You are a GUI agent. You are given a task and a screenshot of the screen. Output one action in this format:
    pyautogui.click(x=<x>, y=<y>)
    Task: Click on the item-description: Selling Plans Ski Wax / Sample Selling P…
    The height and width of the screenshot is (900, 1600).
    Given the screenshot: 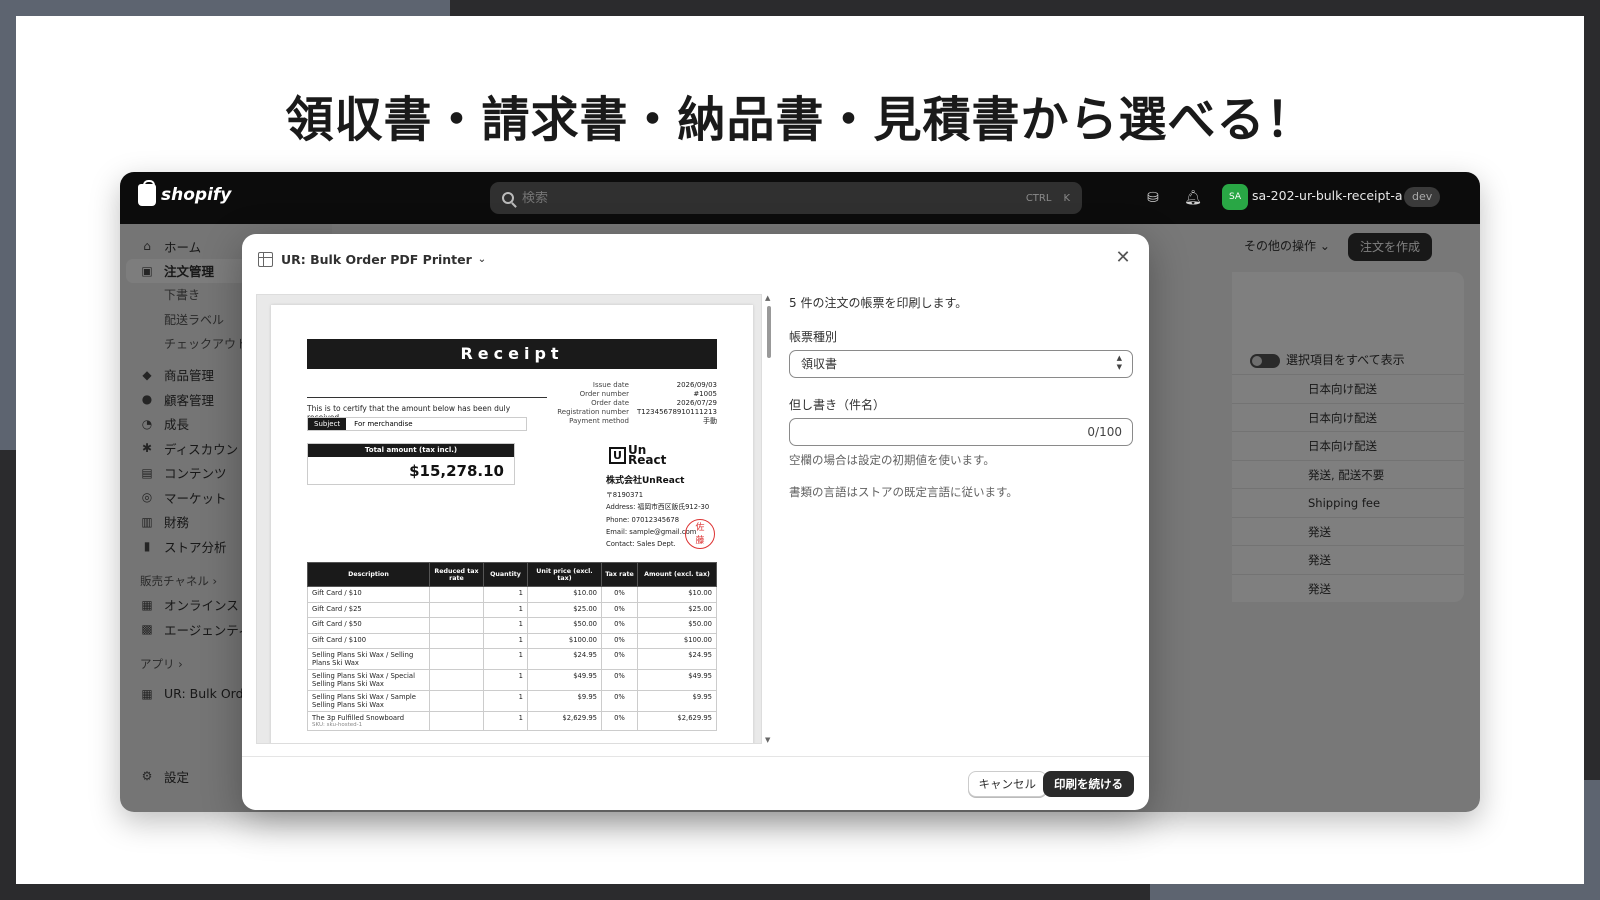 What is the action you would take?
    pyautogui.click(x=368, y=701)
    